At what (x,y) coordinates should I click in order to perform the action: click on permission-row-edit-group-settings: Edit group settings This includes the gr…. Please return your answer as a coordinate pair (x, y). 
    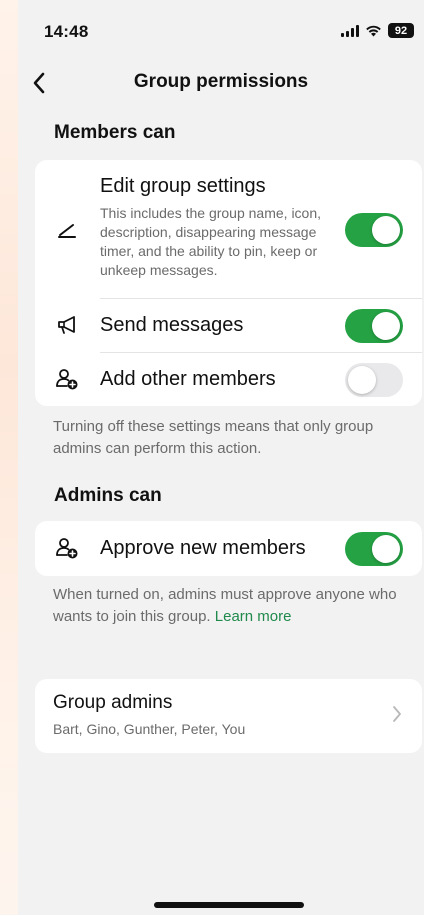
    Looking at the image, I should click on (228, 229).